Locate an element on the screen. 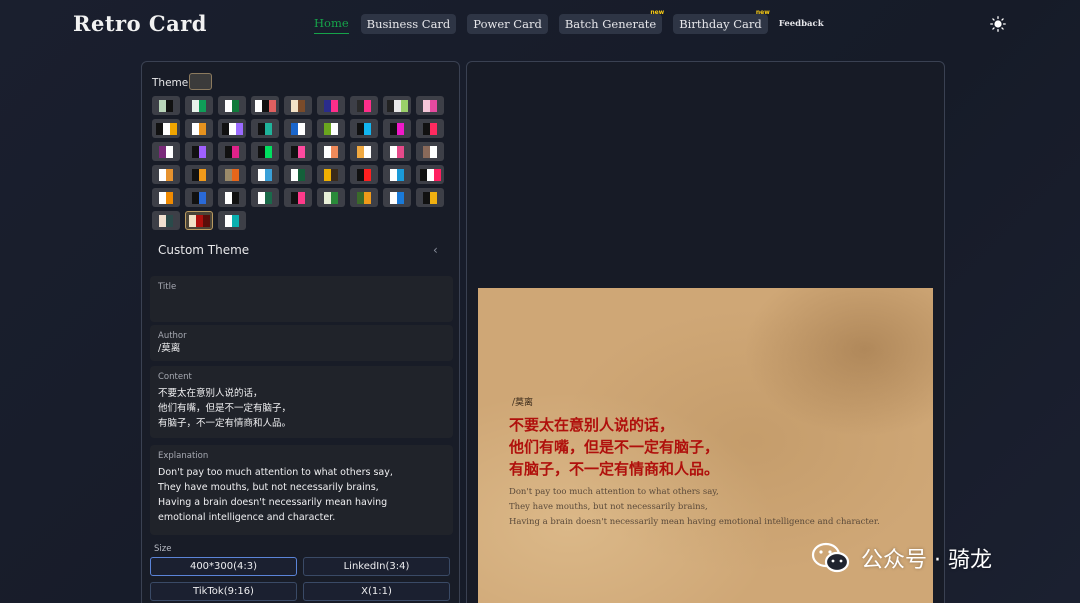 The width and height of the screenshot is (1080, 603). nav-home: Home is located at coordinates (331, 23).